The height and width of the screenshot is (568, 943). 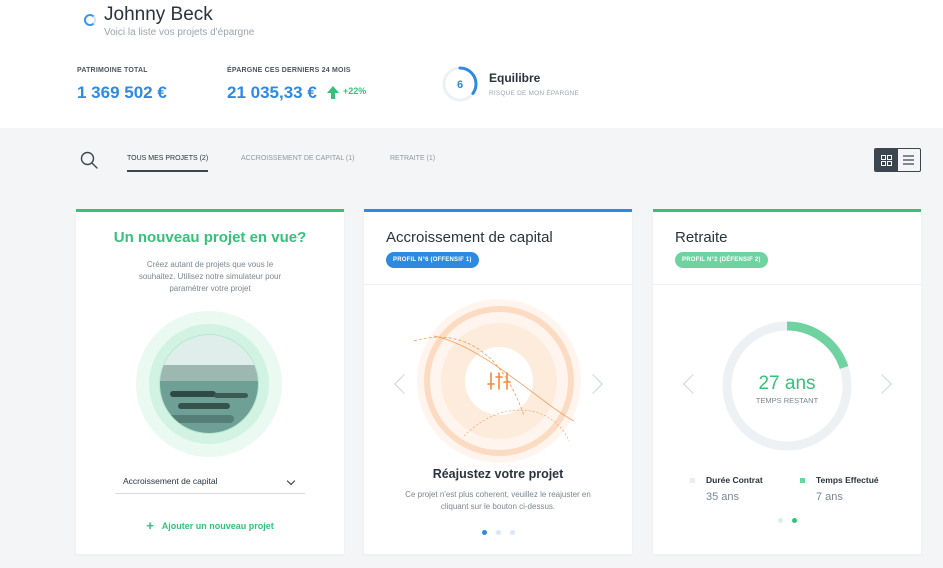 I want to click on capital-profile-badge: PROFIL N°6 (OFFENSIF 1), so click(x=432, y=260).